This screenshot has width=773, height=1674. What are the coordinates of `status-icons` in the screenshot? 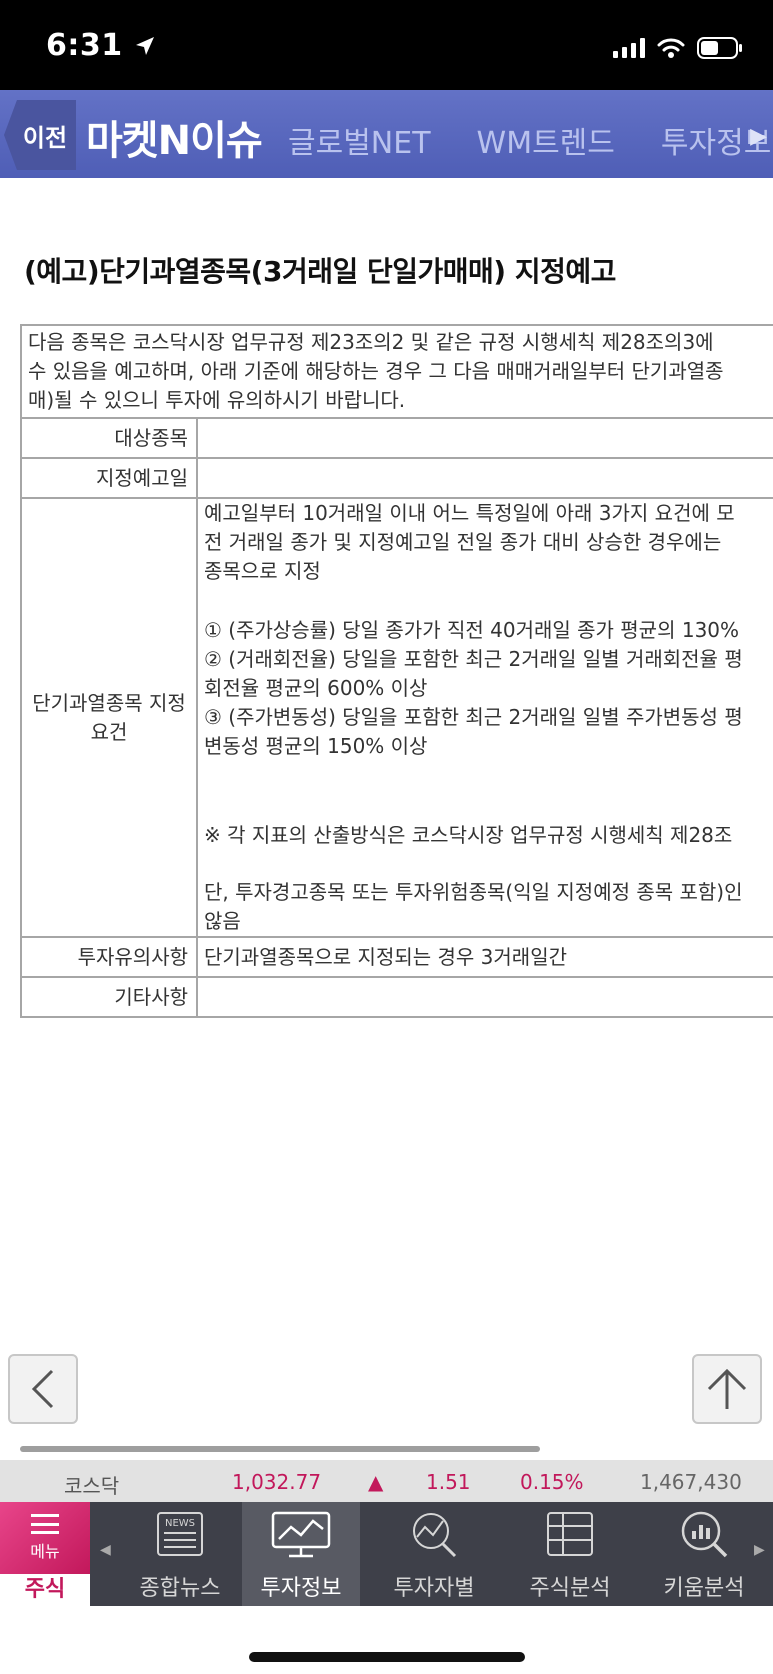 It's located at (678, 48).